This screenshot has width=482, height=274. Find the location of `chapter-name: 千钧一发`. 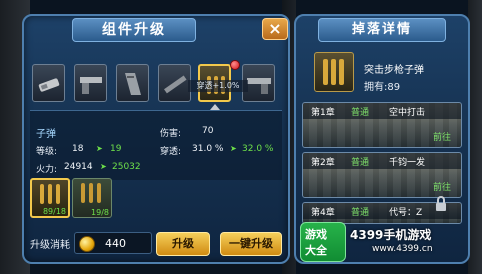

chapter-name: 千钧一发 is located at coordinates (407, 163).